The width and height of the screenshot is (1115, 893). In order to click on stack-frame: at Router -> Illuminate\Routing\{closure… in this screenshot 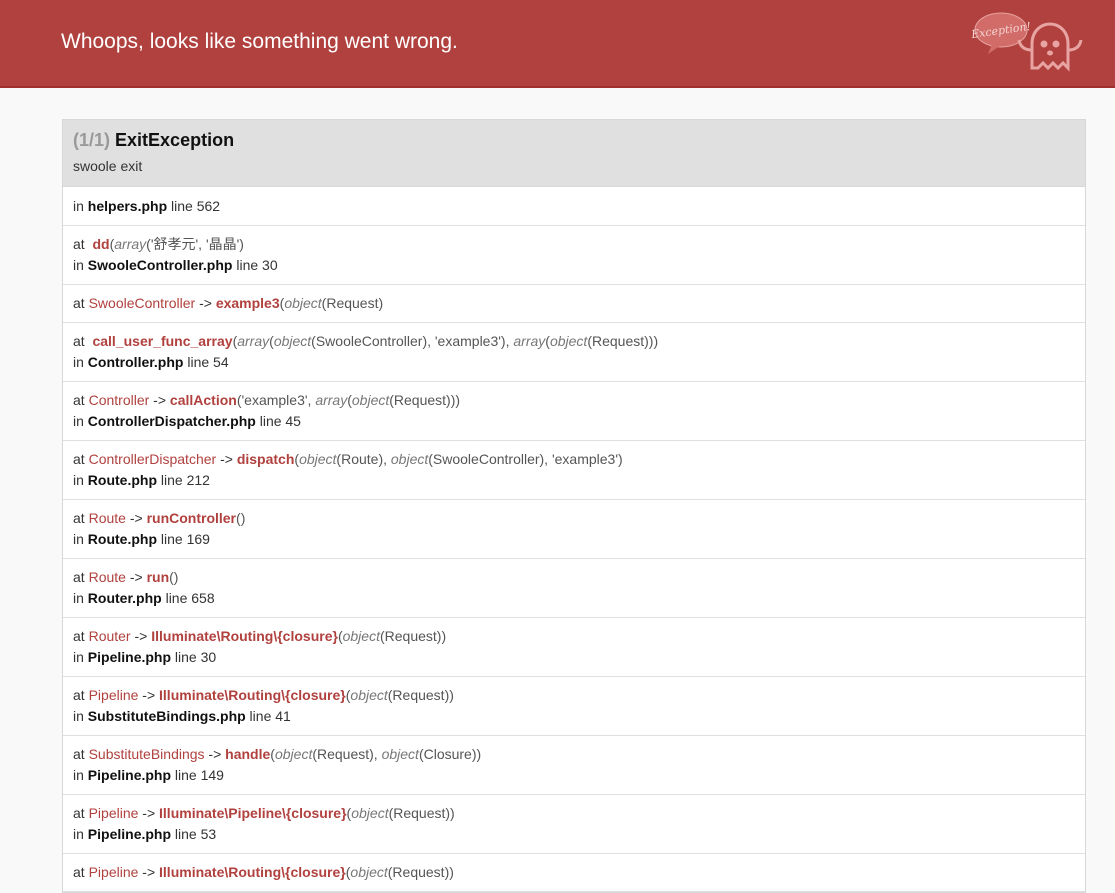, I will do `click(574, 647)`.